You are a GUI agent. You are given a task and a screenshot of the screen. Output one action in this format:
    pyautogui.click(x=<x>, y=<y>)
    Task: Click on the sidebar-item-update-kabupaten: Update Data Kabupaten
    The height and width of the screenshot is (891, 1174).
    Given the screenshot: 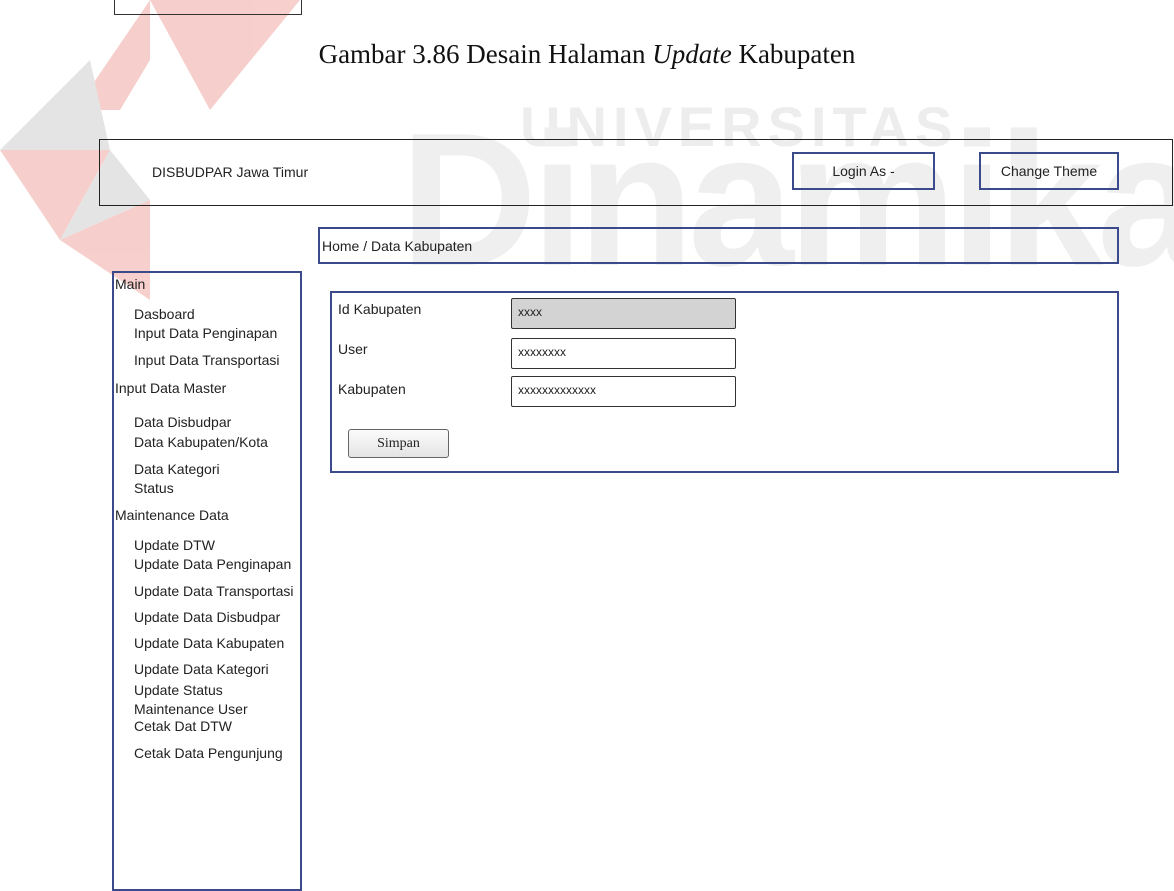 What is the action you would take?
    pyautogui.click(x=209, y=643)
    